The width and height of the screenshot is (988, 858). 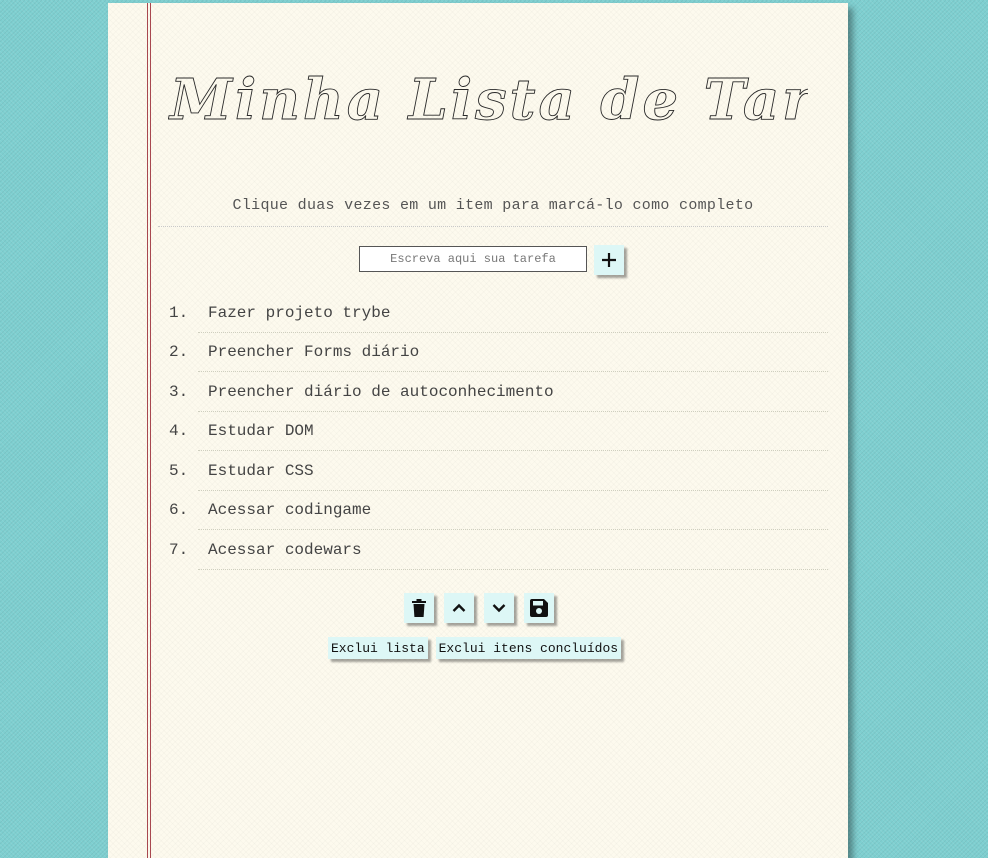 What do you see at coordinates (473, 259) in the screenshot?
I see `task-input` at bounding box center [473, 259].